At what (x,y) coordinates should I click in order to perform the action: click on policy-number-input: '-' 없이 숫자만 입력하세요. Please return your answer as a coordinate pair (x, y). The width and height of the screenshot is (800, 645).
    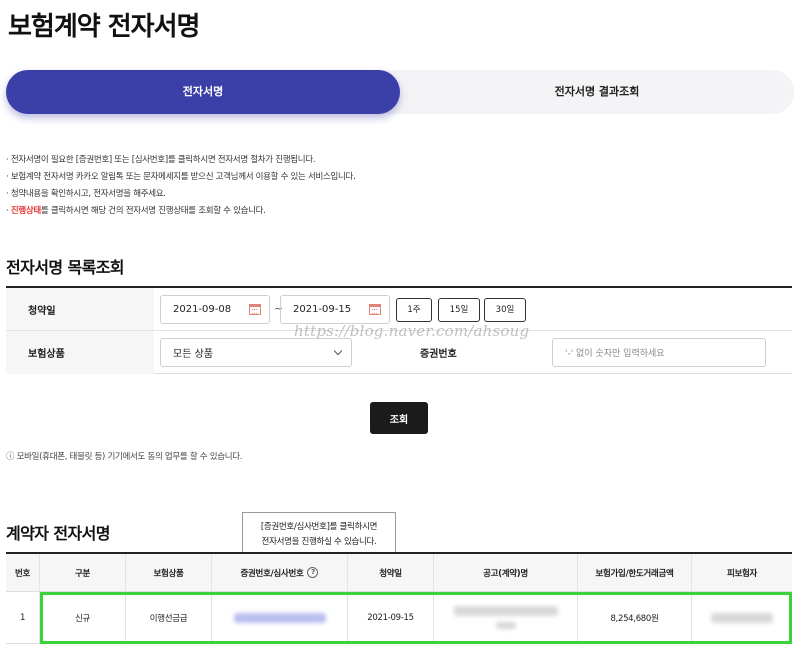
    Looking at the image, I should click on (659, 352).